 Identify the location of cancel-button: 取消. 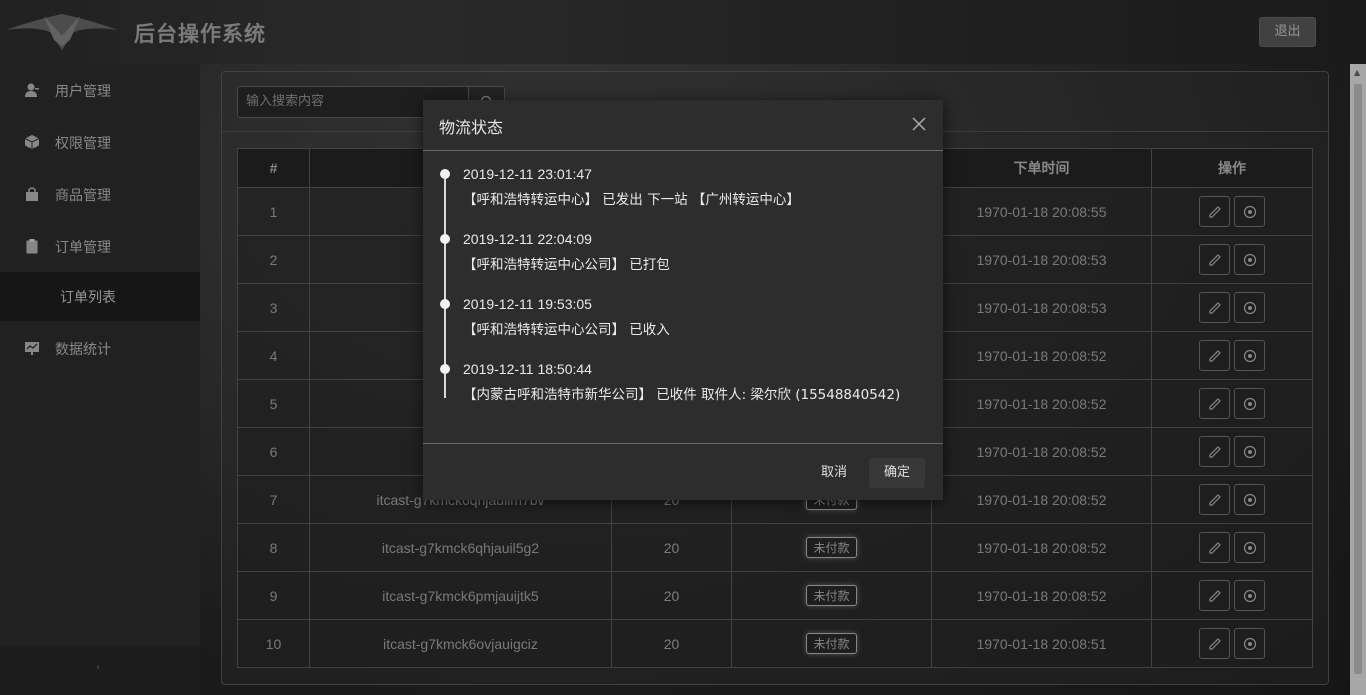
(834, 473).